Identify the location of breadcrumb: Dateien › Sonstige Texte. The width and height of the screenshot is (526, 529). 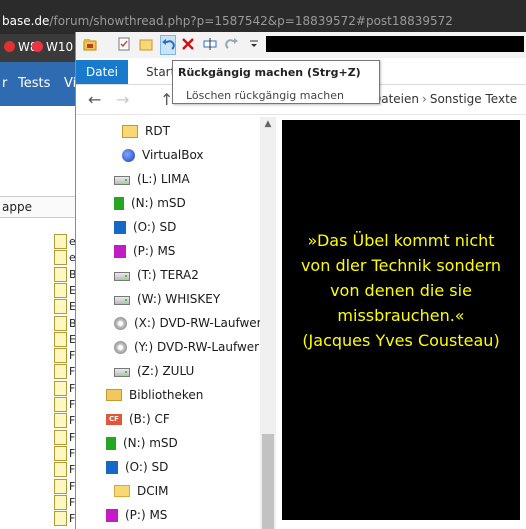
(444, 99).